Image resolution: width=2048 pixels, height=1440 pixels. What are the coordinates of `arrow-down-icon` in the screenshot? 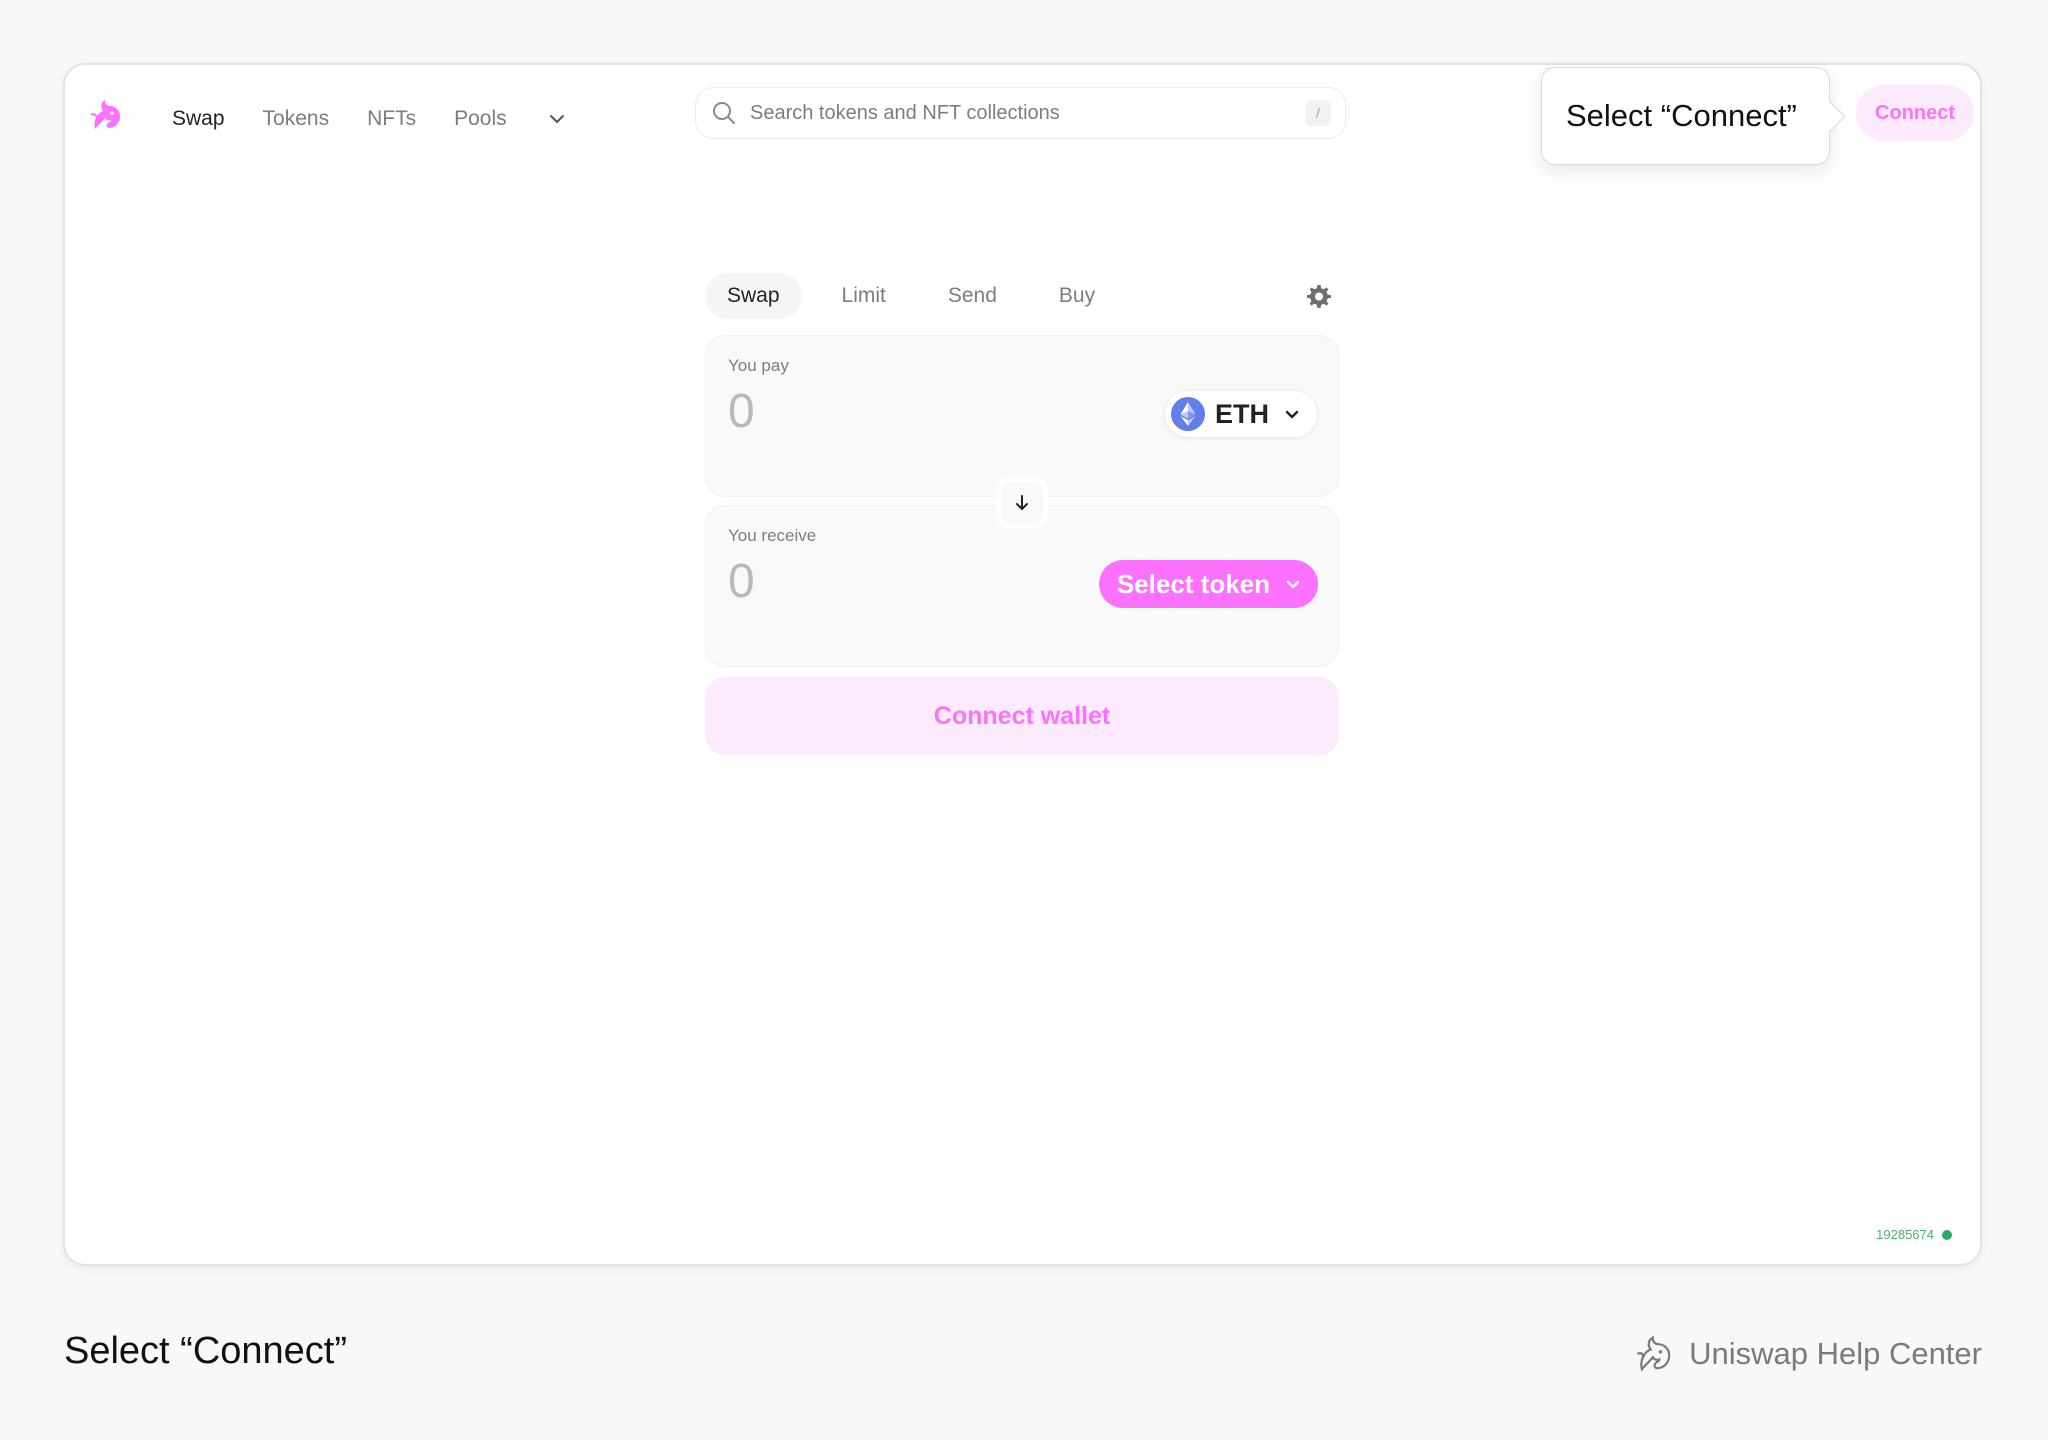 It's located at (1022, 502).